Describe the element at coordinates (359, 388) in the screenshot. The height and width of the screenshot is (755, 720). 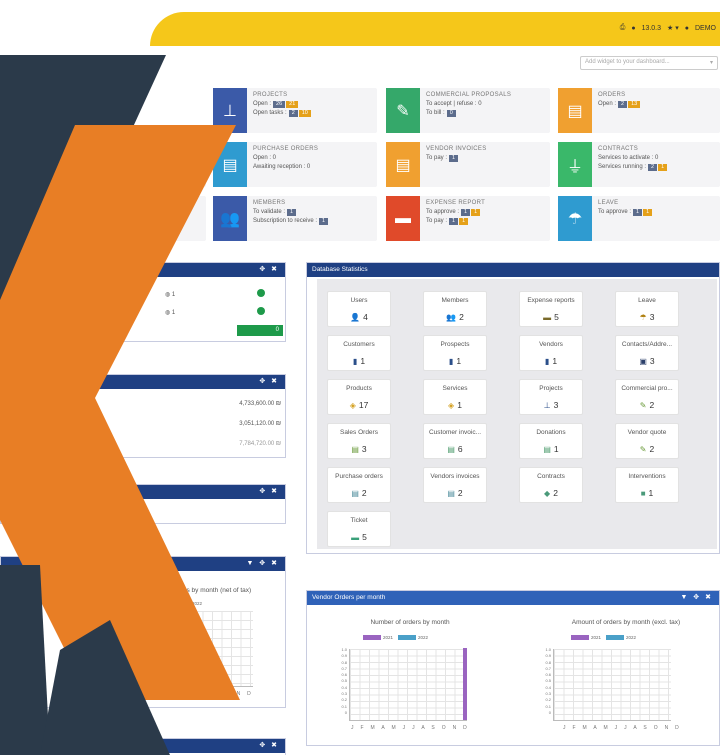
I see `stat-label: Products` at that location.